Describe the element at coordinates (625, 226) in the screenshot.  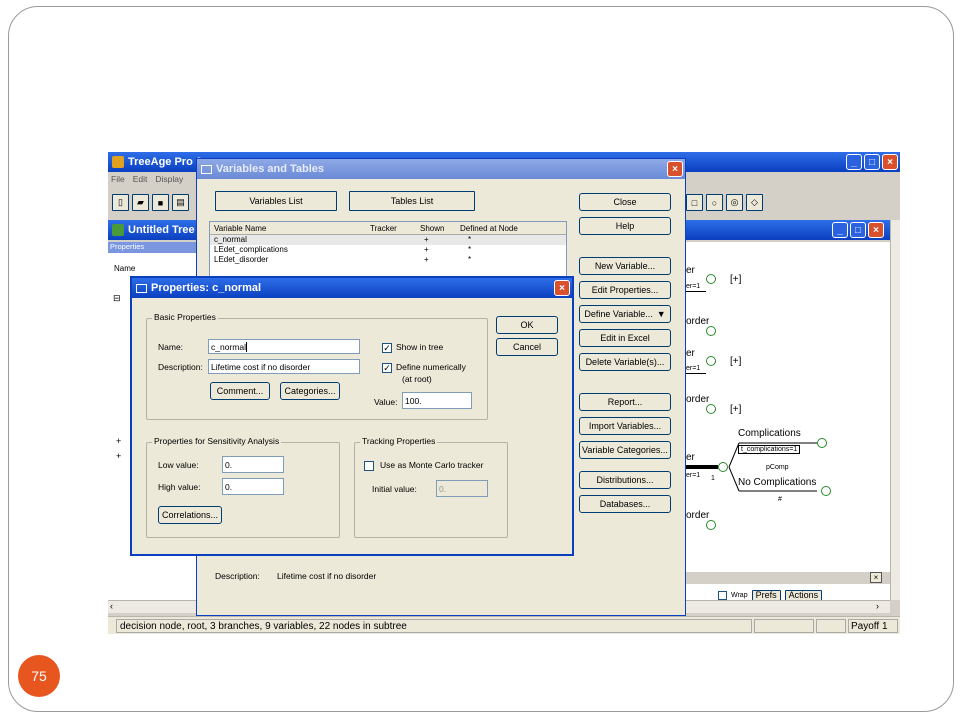
I see `help-button: Help` at that location.